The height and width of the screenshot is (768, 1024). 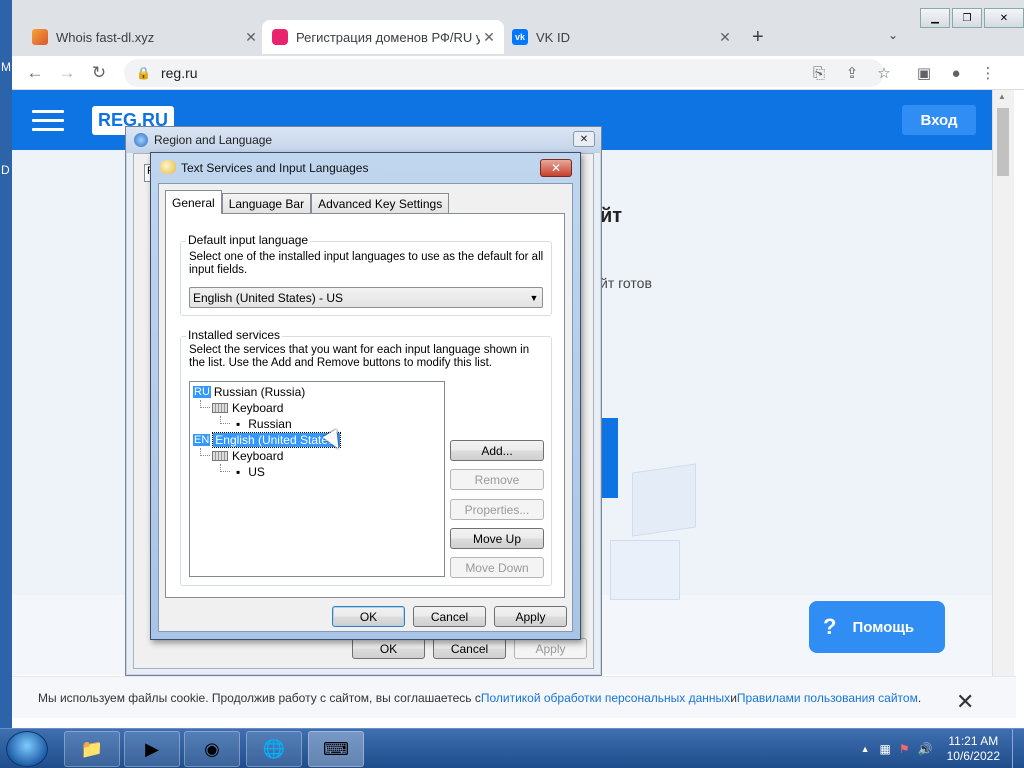 What do you see at coordinates (939, 120) in the screenshot?
I see `login-button: Вход` at bounding box center [939, 120].